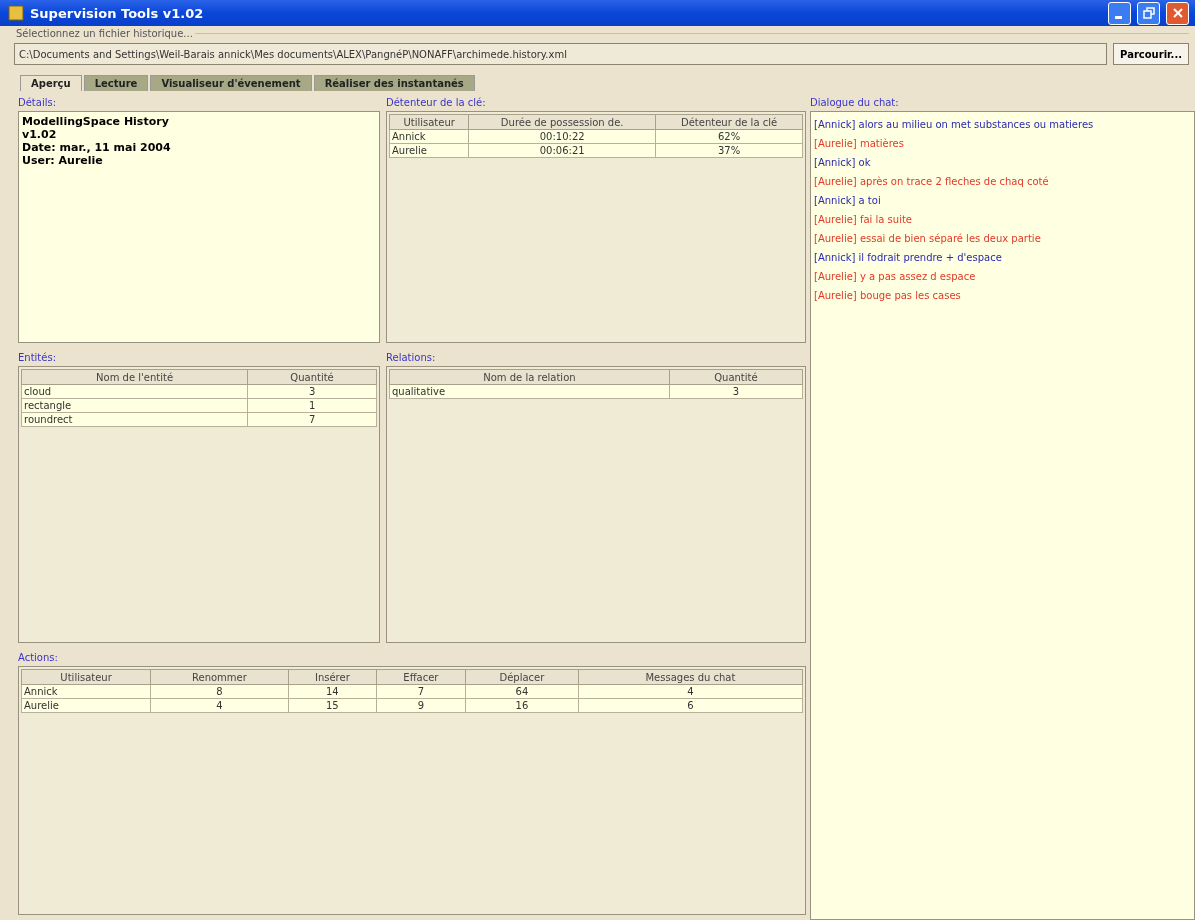  I want to click on column-header: Renommer, so click(219, 677).